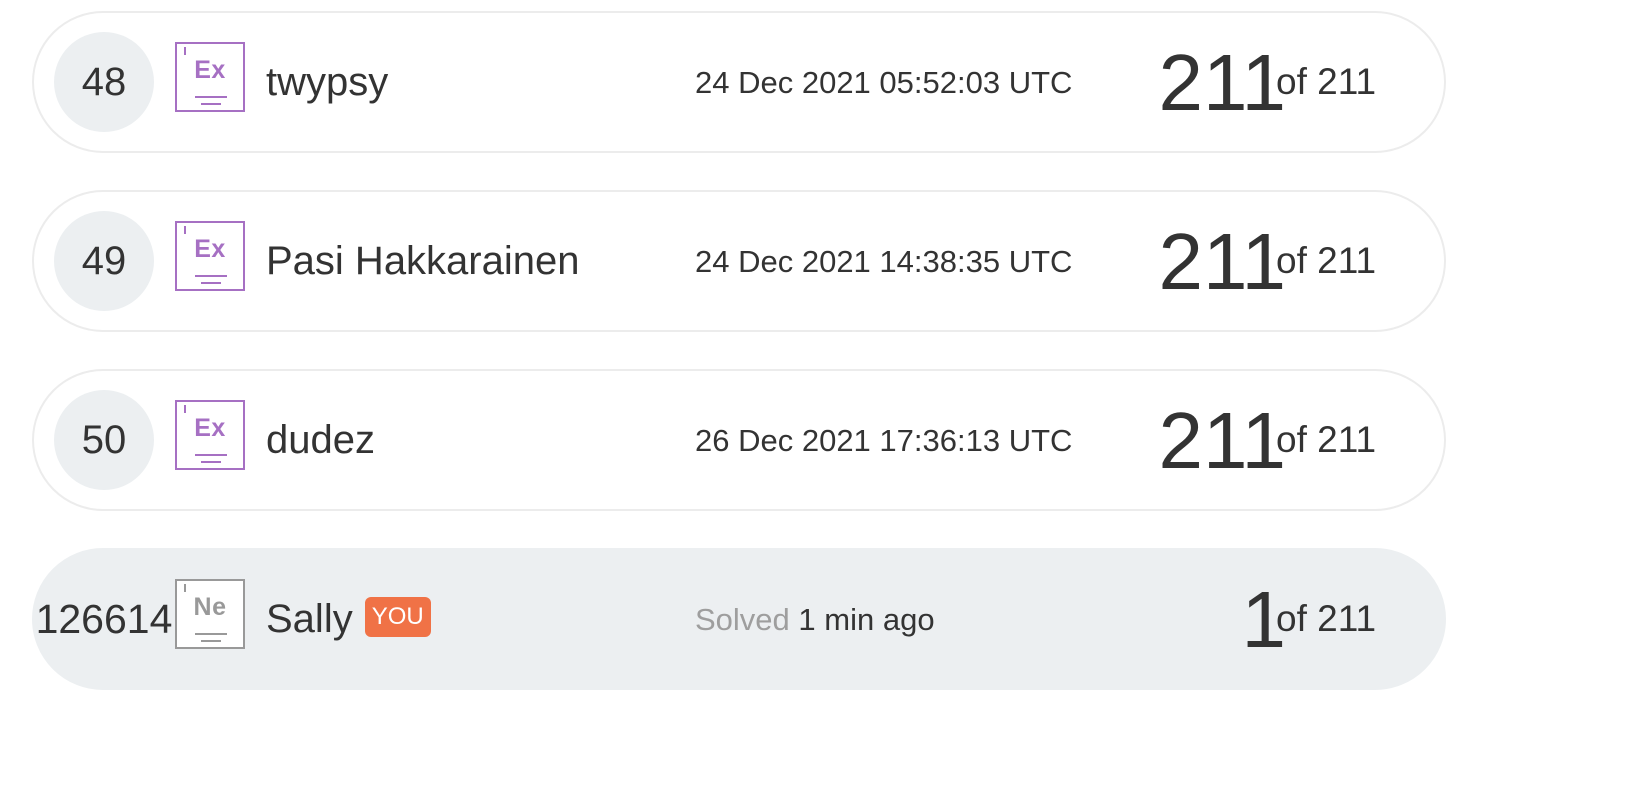  I want to click on solved-timestamp: 24 Dec 2021 05:52:03 UTC, so click(884, 82).